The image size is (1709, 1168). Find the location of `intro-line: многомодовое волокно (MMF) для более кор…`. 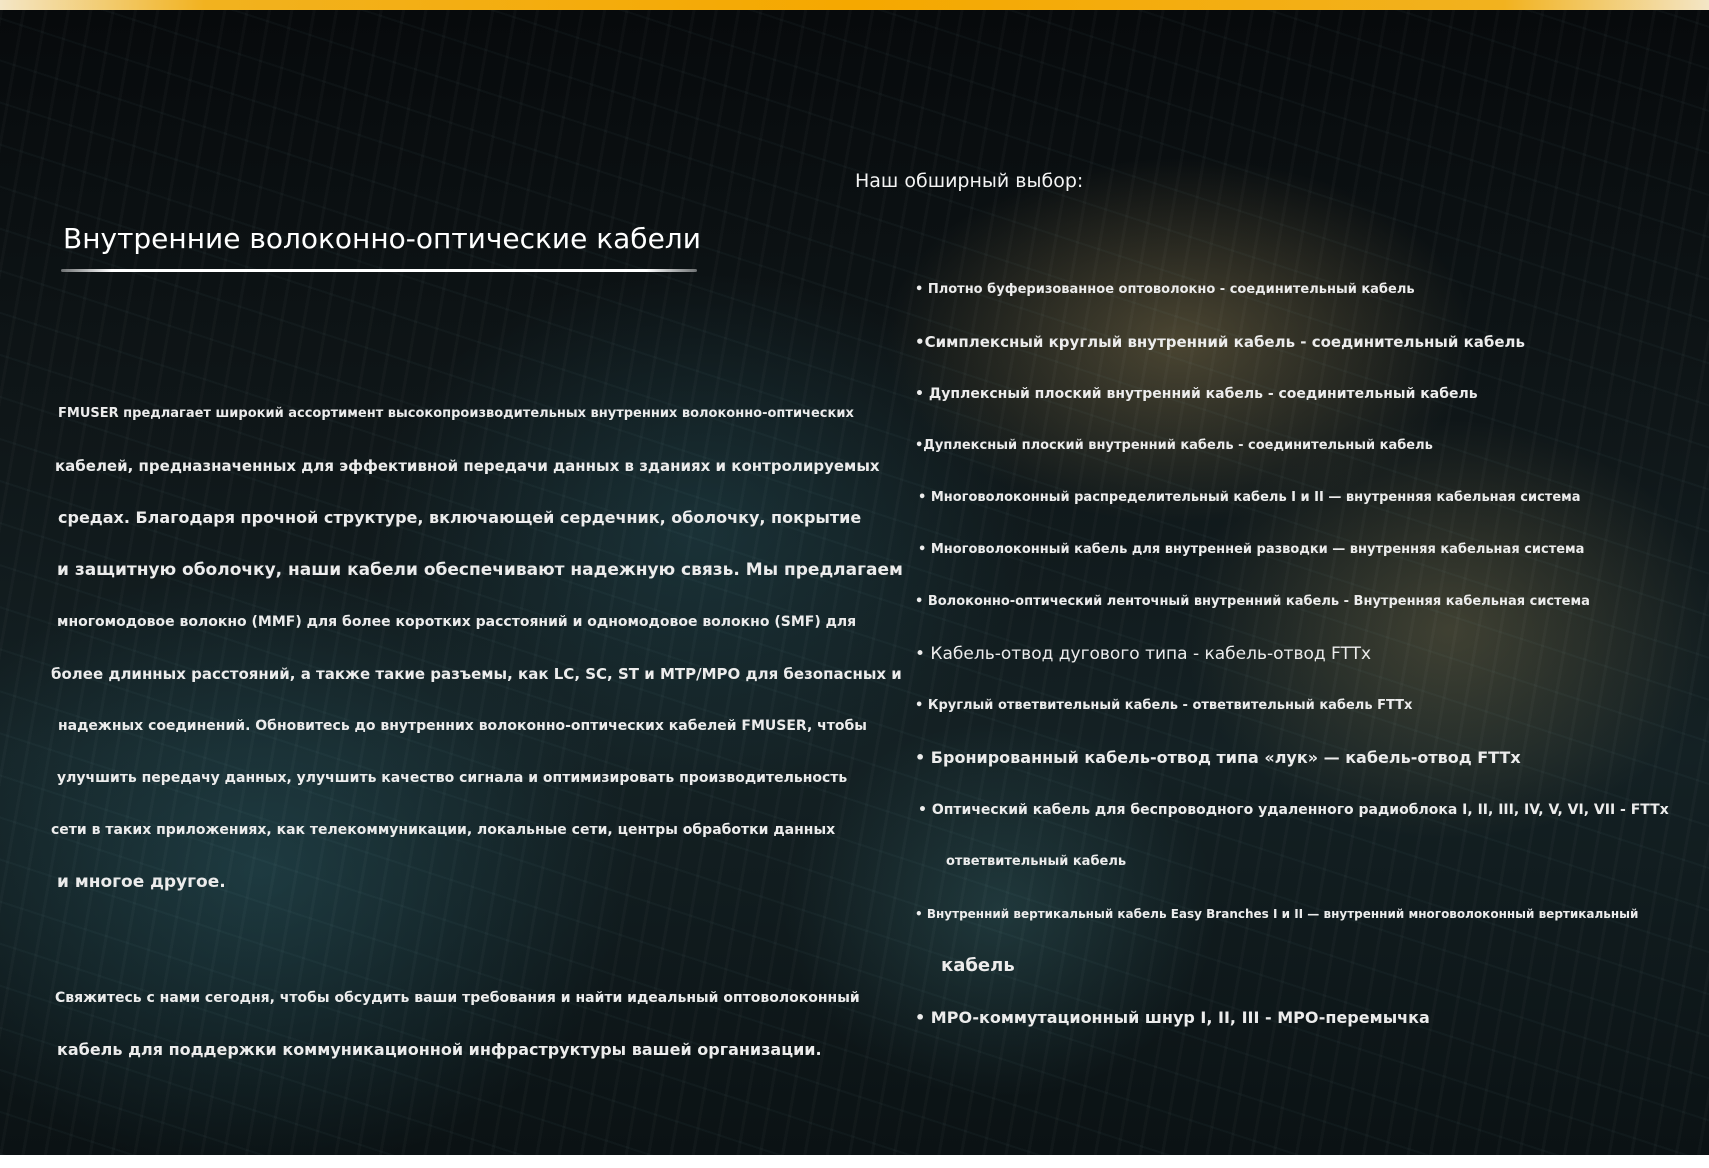

intro-line: многомодовое волокно (MMF) для более кор… is located at coordinates (457, 622).